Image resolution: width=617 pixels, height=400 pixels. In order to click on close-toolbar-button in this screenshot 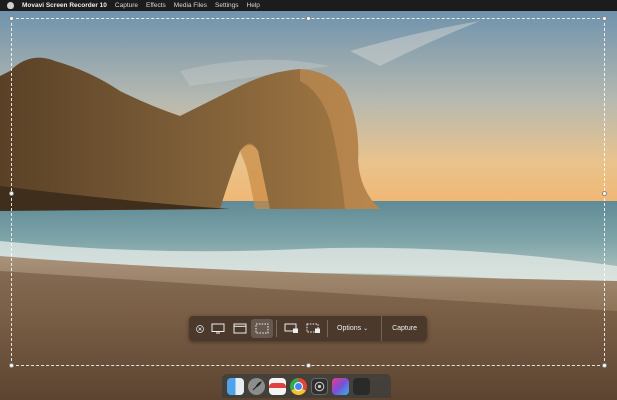, I will do `click(199, 328)`.